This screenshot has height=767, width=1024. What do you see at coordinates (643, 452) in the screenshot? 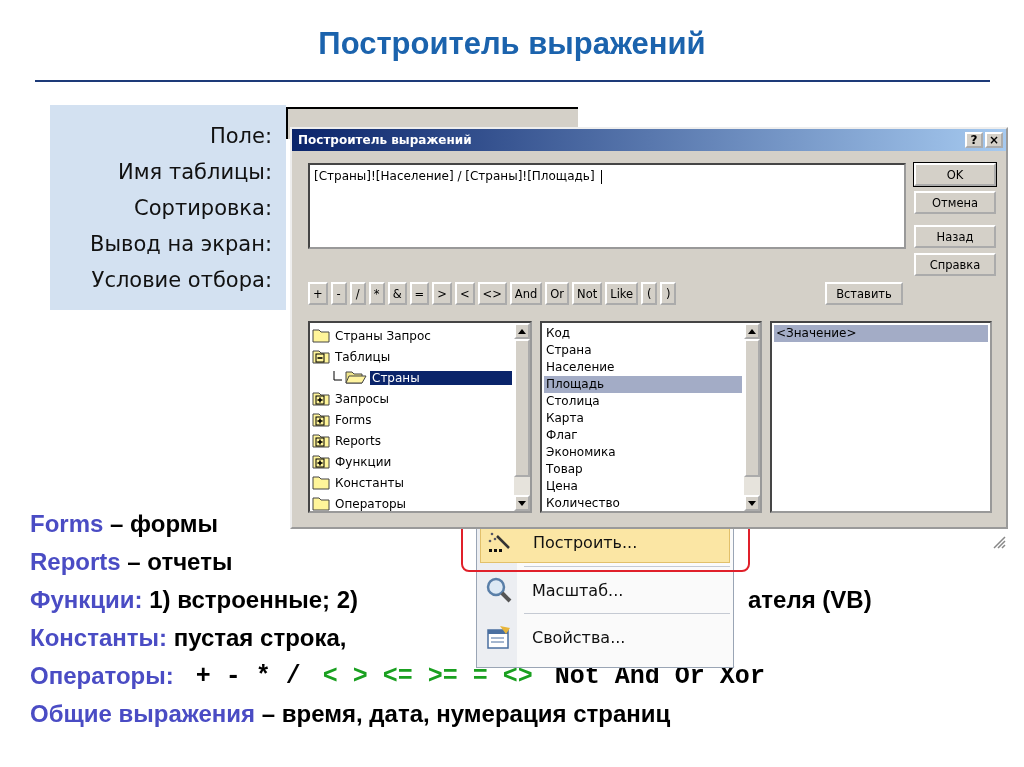
I see `list-item: Экономика` at bounding box center [643, 452].